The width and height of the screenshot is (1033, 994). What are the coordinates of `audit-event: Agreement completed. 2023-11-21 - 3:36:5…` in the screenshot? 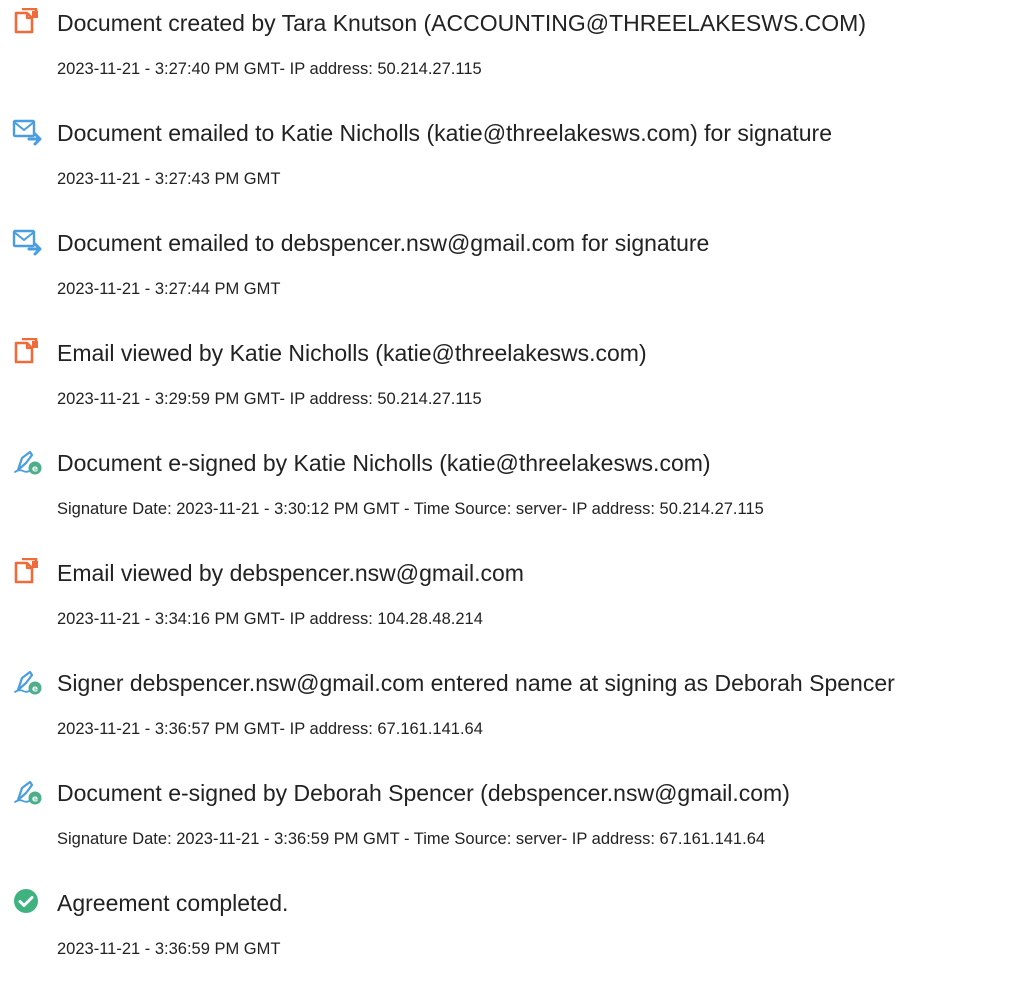 It's located at (516, 935).